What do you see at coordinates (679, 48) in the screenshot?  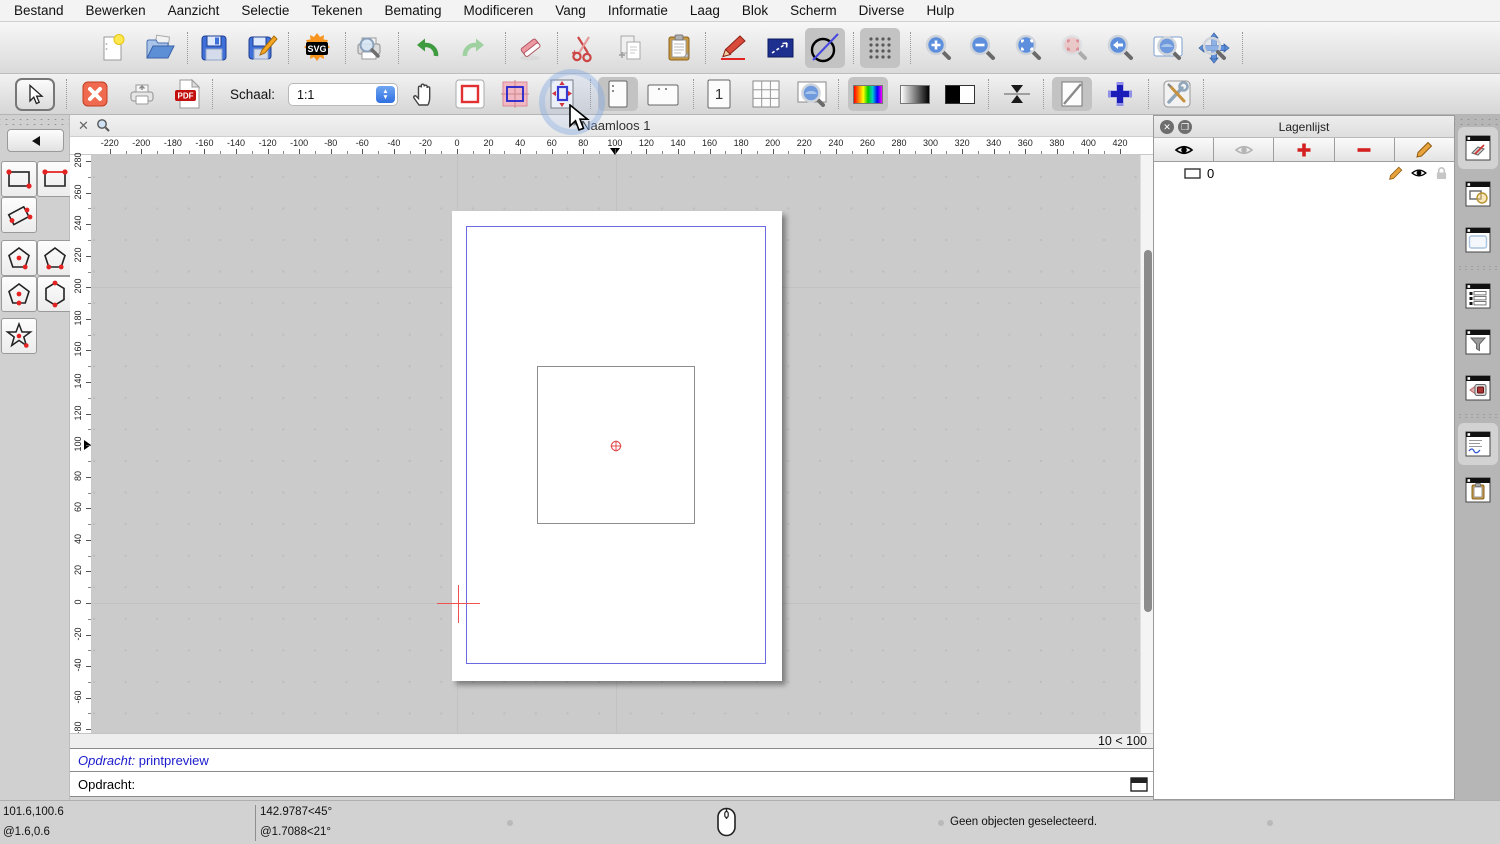 I see `paste-button` at bounding box center [679, 48].